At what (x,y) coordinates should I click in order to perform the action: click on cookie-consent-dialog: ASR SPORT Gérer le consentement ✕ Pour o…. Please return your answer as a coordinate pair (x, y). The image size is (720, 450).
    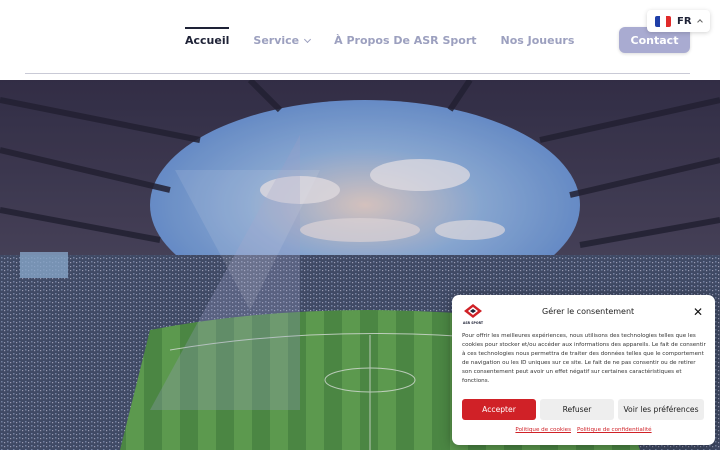
    Looking at the image, I should click on (583, 370).